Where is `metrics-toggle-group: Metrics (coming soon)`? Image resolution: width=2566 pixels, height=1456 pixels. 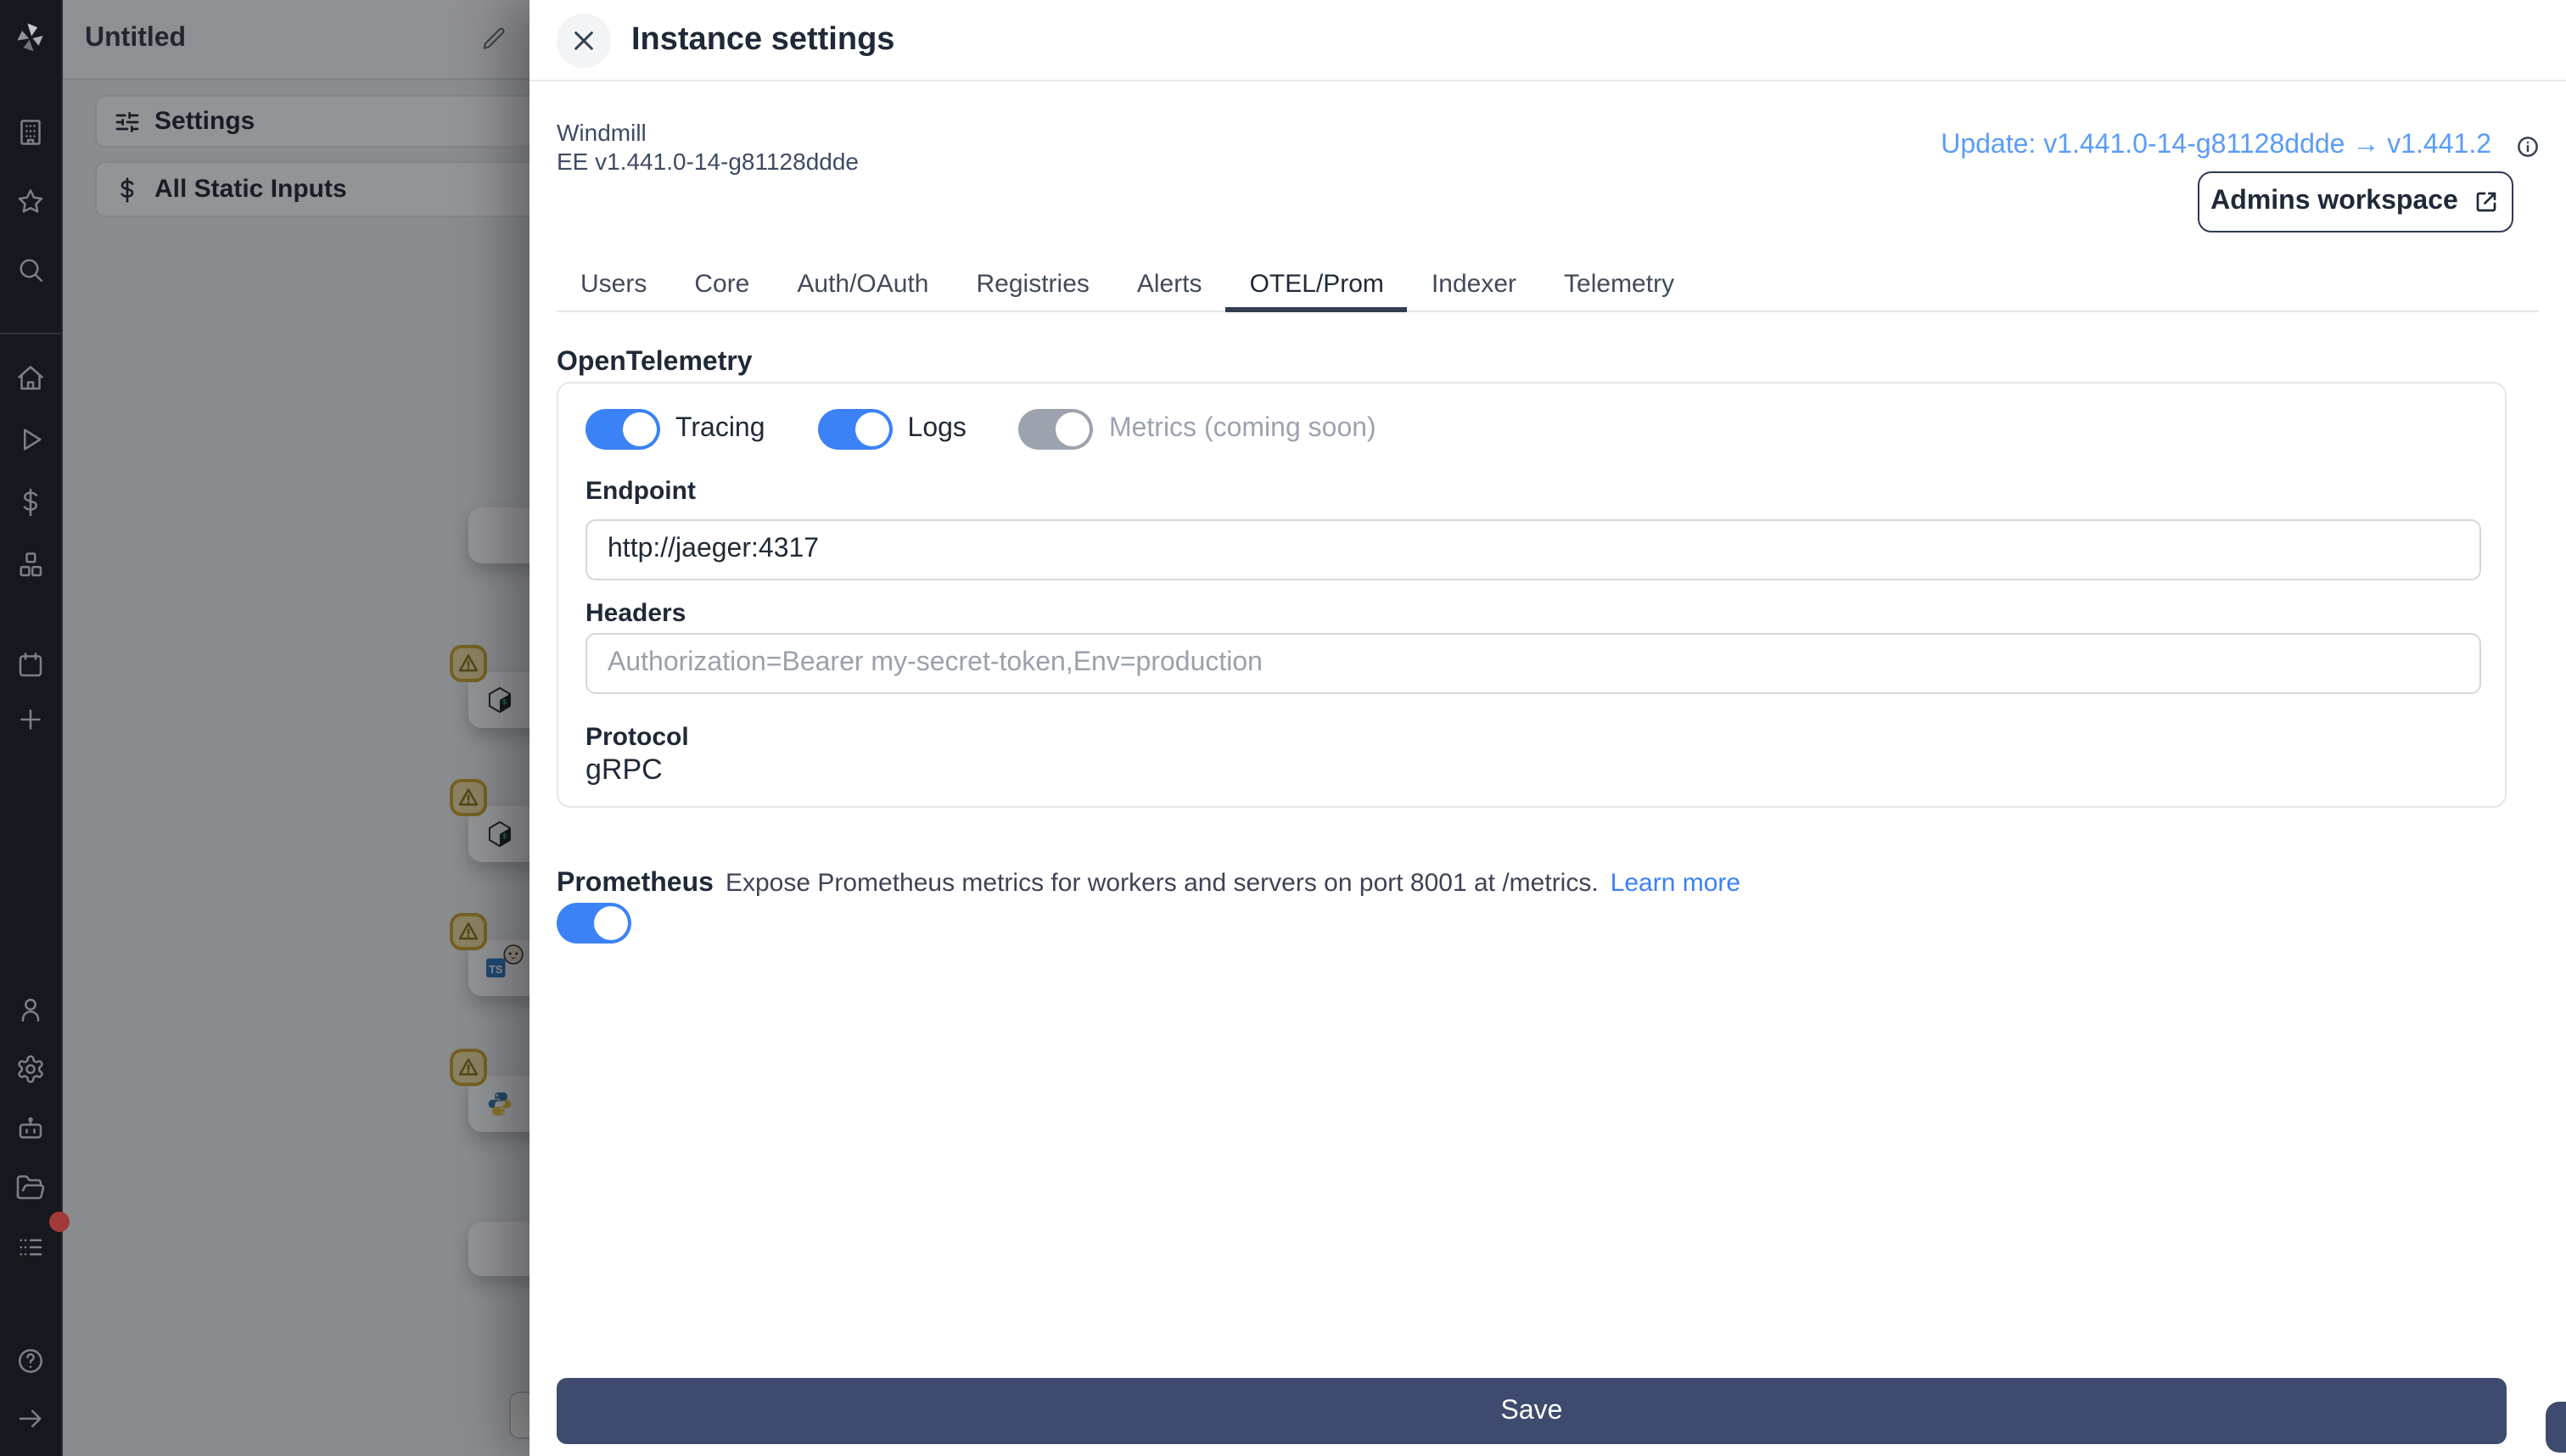 metrics-toggle-group: Metrics (coming soon) is located at coordinates (1197, 430).